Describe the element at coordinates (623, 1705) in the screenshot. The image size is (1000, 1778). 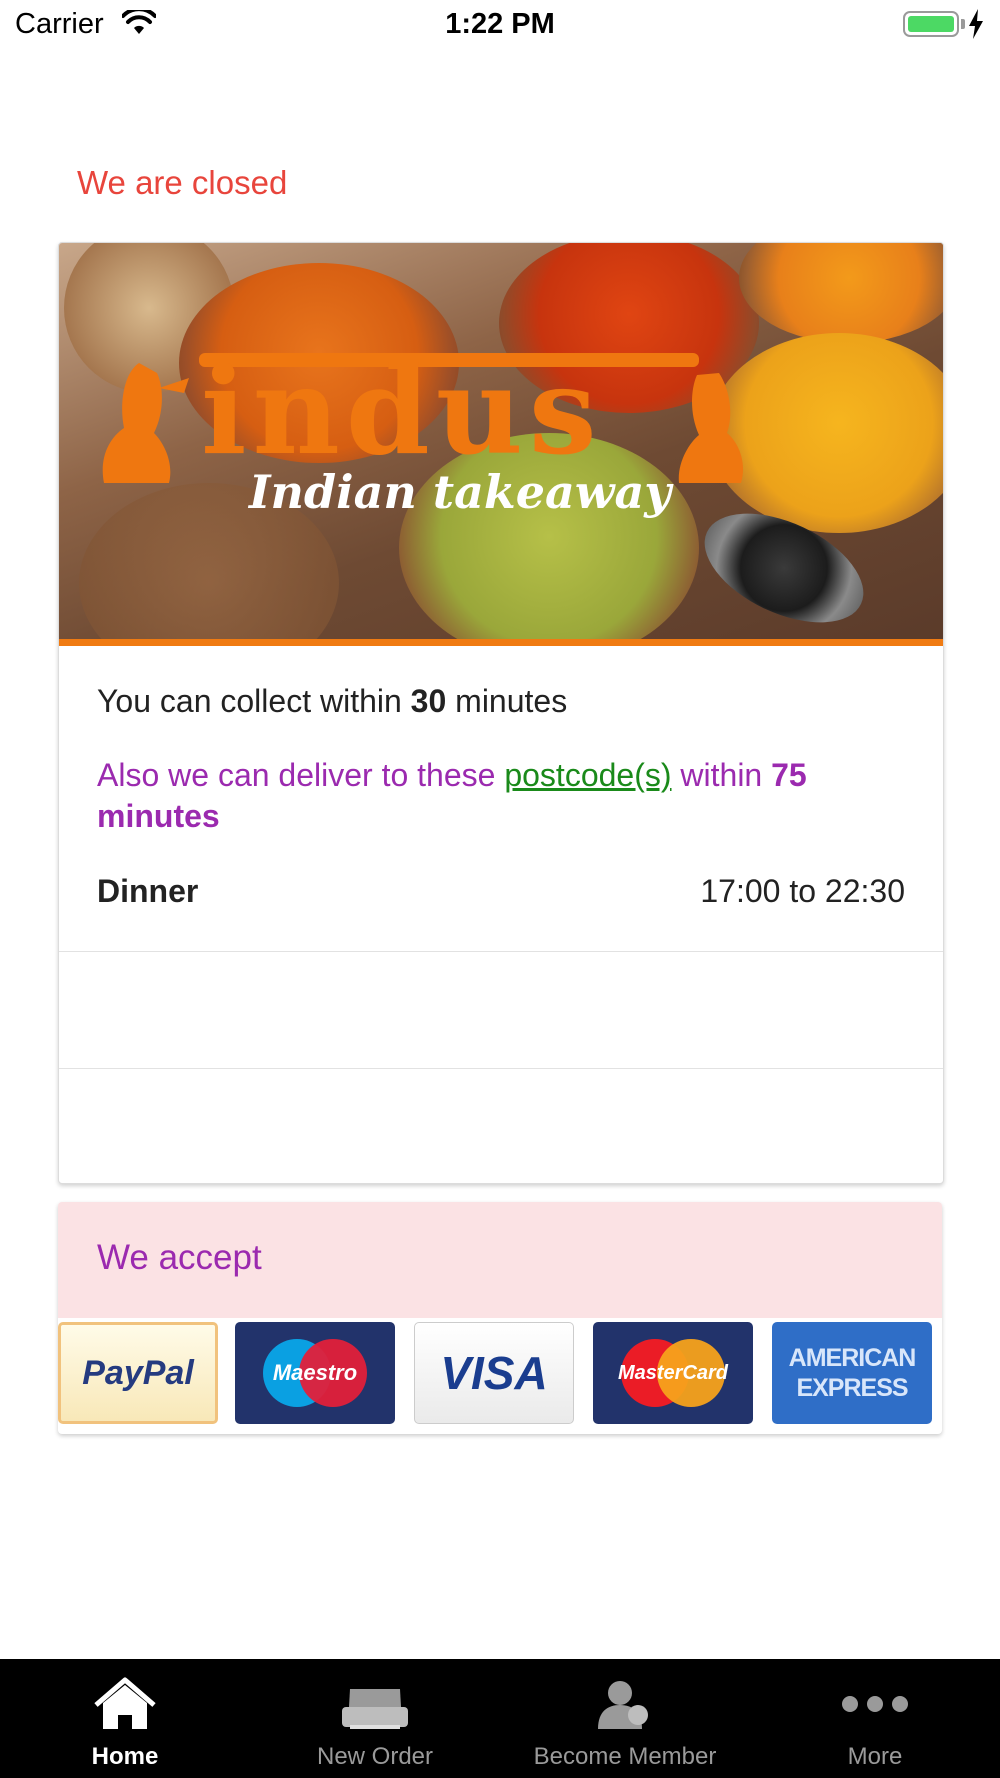
I see `member-icon` at that location.